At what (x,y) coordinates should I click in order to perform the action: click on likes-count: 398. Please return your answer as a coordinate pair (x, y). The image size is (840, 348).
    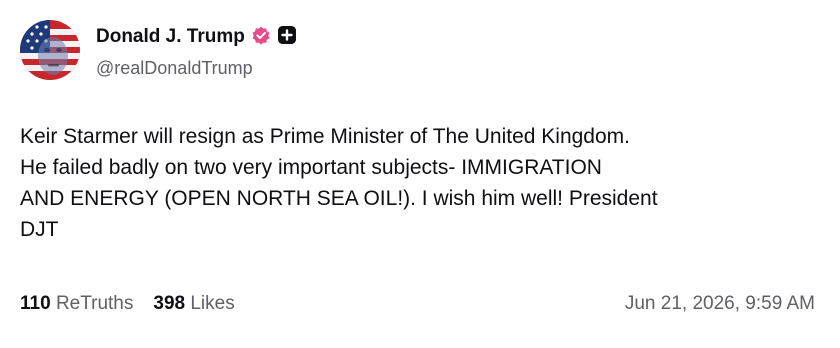
    Looking at the image, I should click on (169, 303).